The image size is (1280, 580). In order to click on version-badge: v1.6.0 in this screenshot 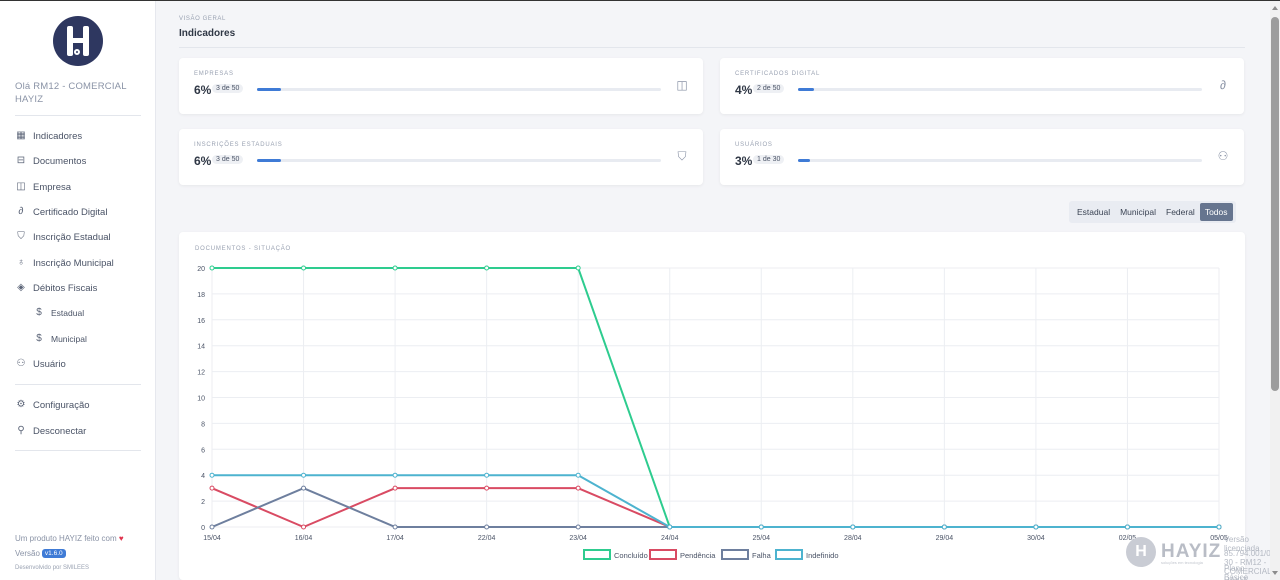, I will do `click(53, 553)`.